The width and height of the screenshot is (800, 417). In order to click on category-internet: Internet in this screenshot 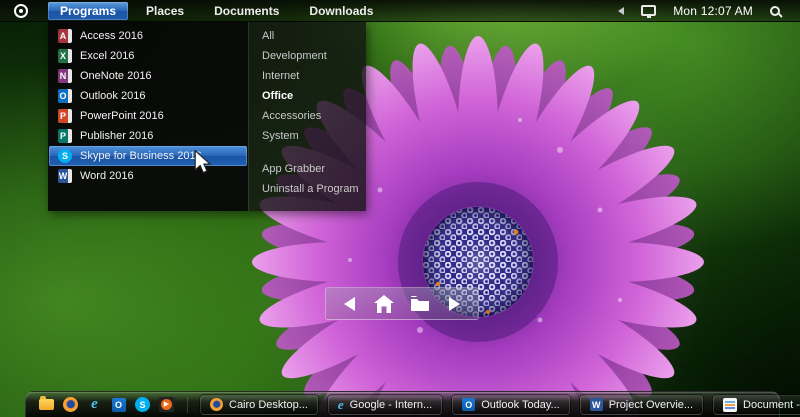, I will do `click(307, 76)`.